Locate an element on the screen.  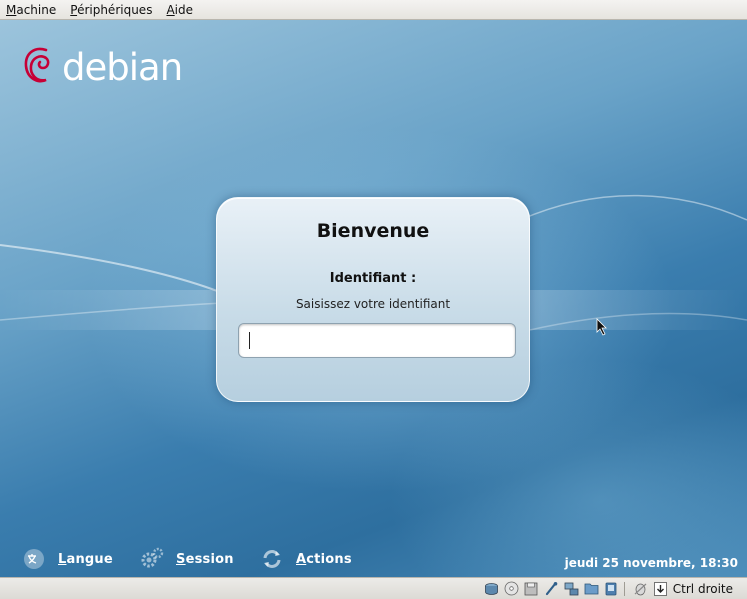
shared-folder-icon is located at coordinates (591, 588).